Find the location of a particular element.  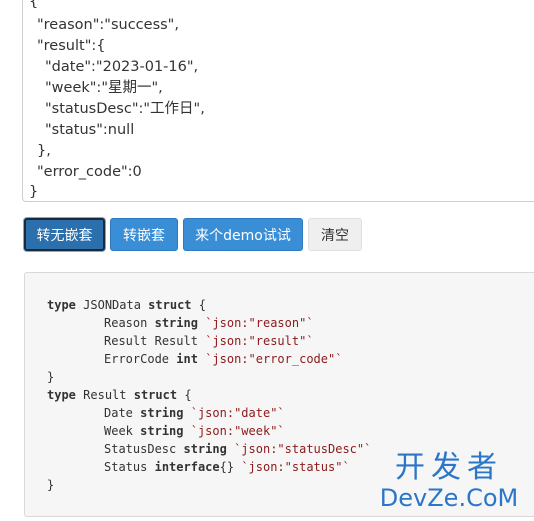

to-nested-button: 转嵌套 is located at coordinates (144, 234).